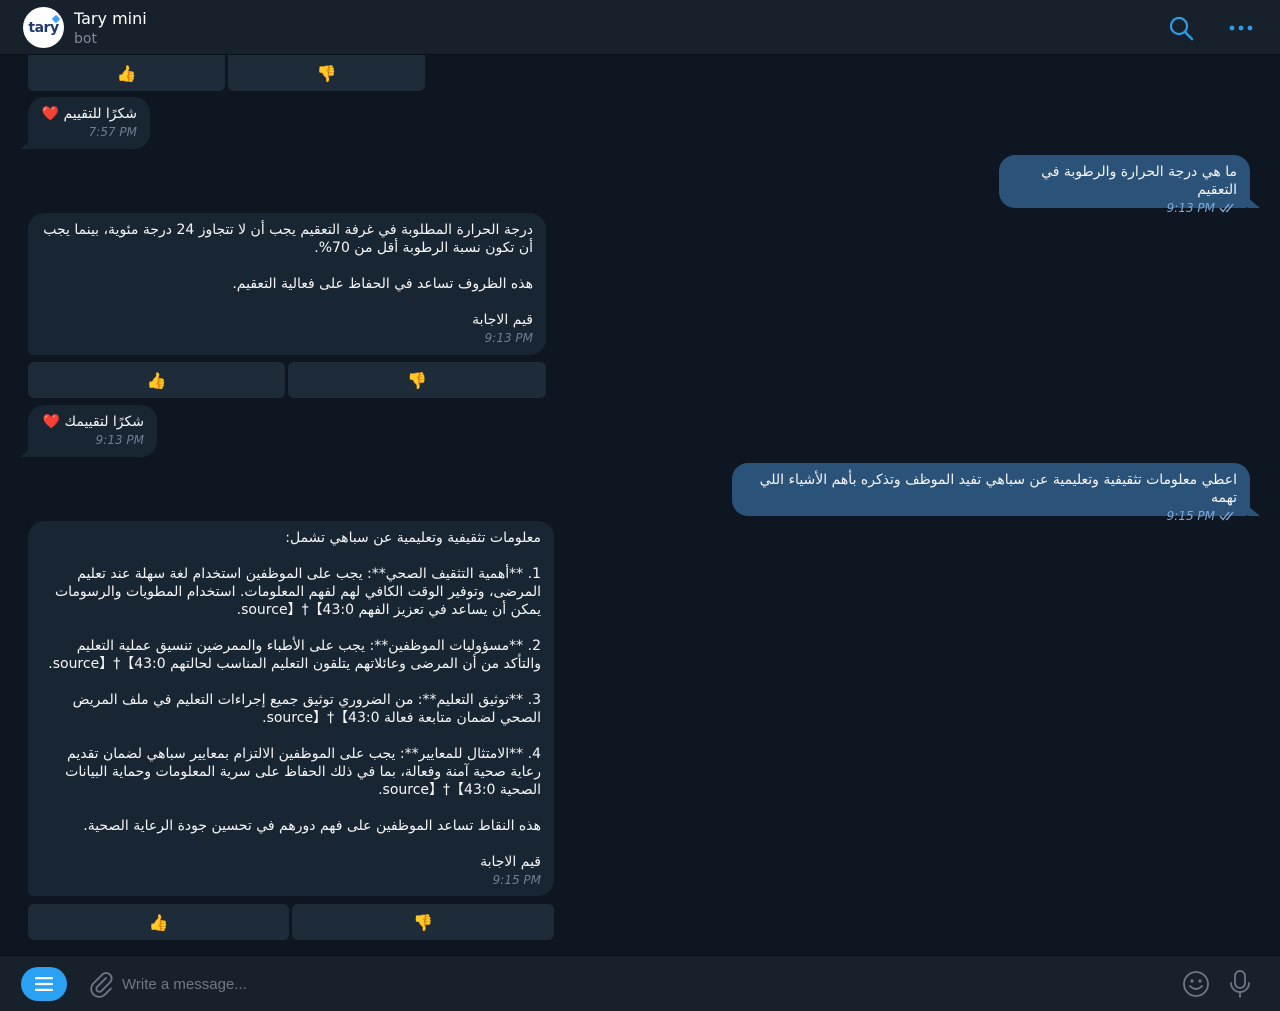 The height and width of the screenshot is (1011, 1280). I want to click on menu-icon, so click(44, 984).